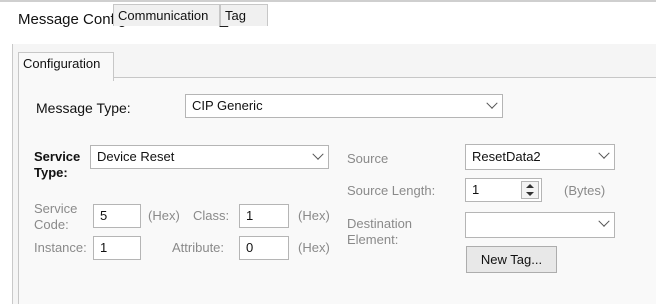 The height and width of the screenshot is (304, 656). Describe the element at coordinates (264, 216) in the screenshot. I see `class-input: 1` at that location.